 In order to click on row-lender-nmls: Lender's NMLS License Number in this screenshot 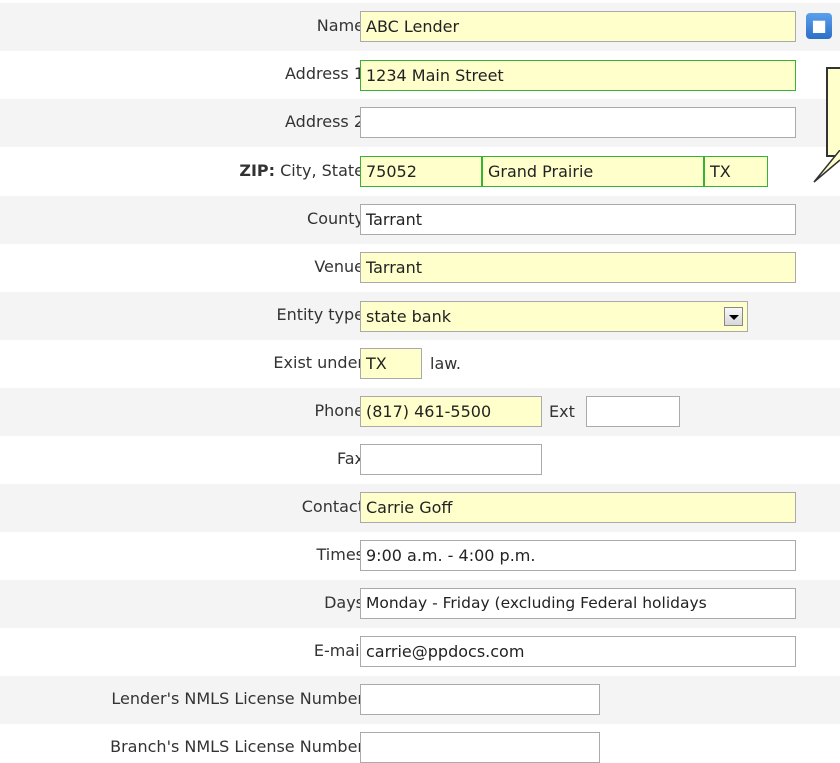, I will do `click(420, 700)`.